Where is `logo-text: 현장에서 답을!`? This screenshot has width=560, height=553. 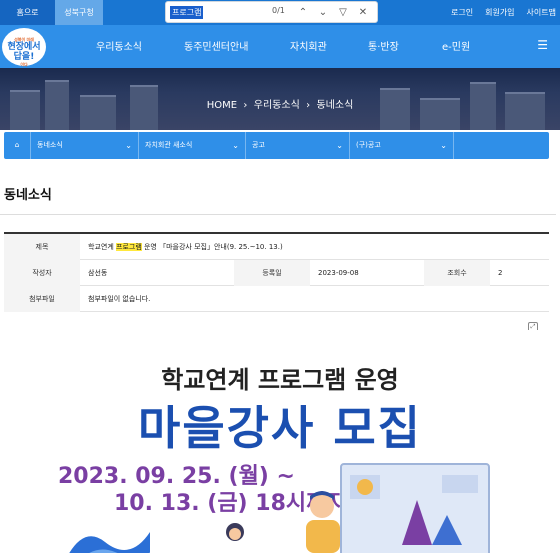
logo-text: 현장에서 답을! is located at coordinates (24, 52).